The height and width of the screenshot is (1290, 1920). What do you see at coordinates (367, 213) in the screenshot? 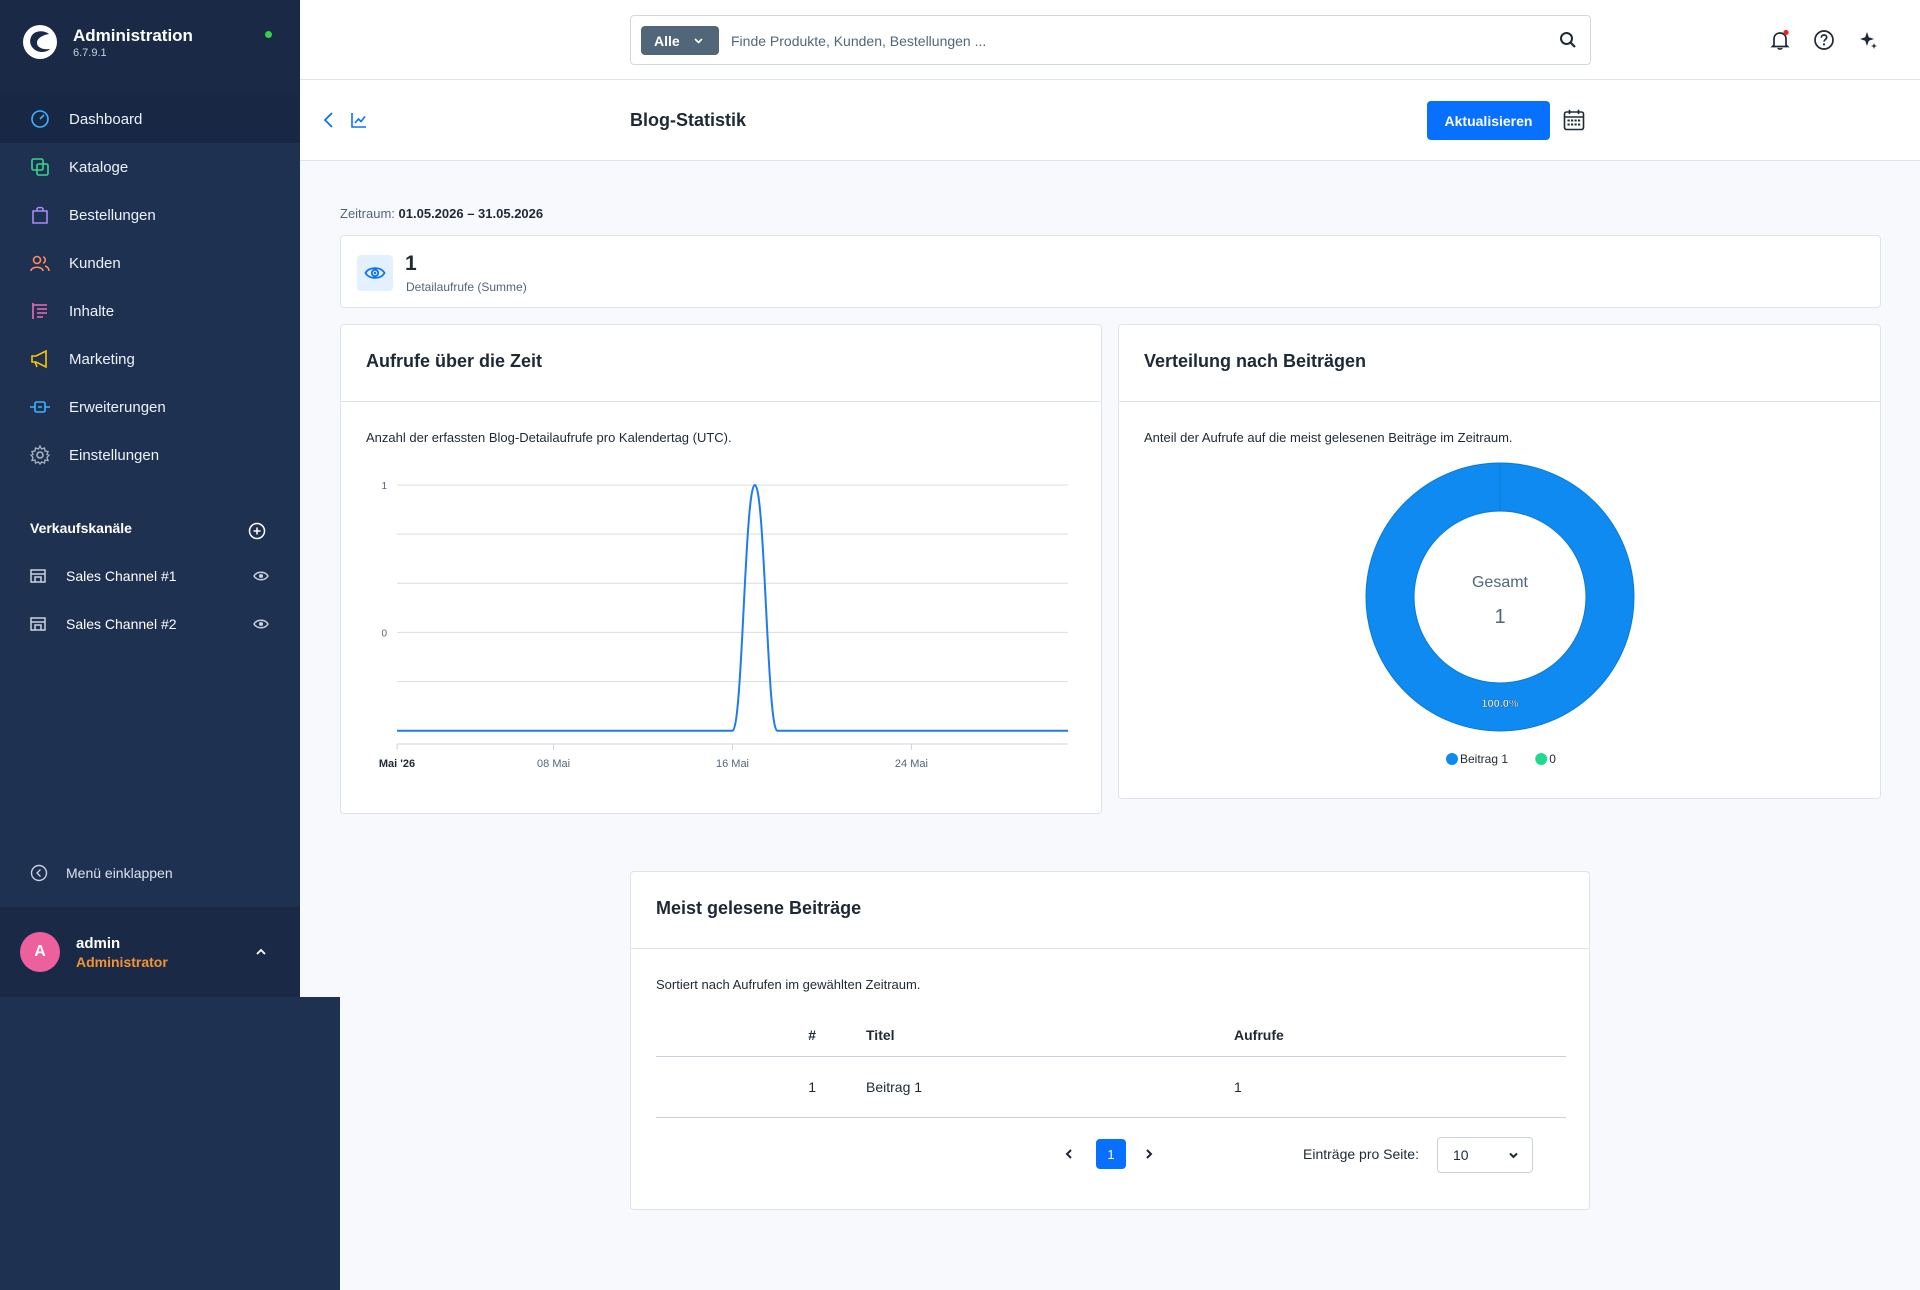
I see `period-label: Zeitraum:` at bounding box center [367, 213].